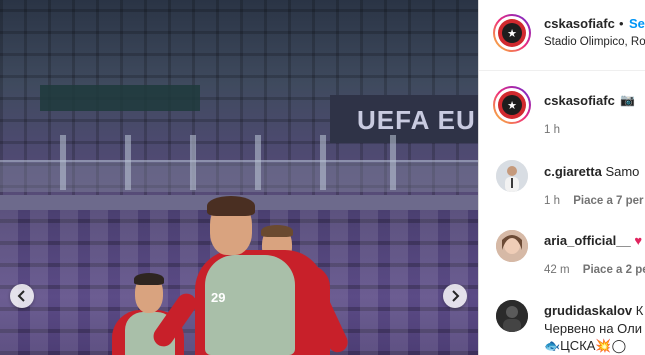 This screenshot has width=645, height=355. I want to click on carousel-next-button, so click(455, 296).